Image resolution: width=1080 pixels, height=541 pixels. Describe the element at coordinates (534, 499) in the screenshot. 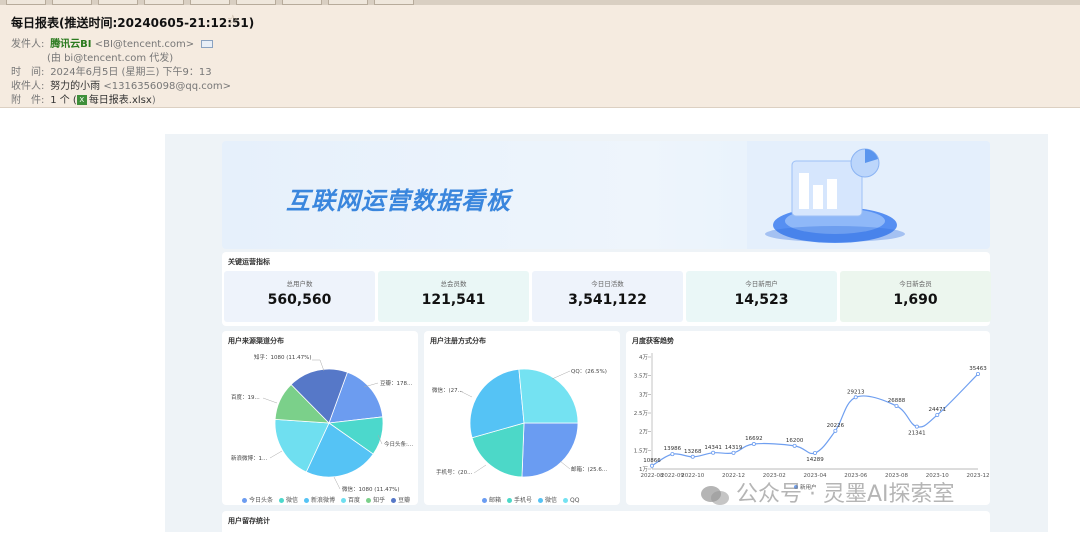

I see `register-method-legend: 邮箱 手机号 微信 QQ` at that location.